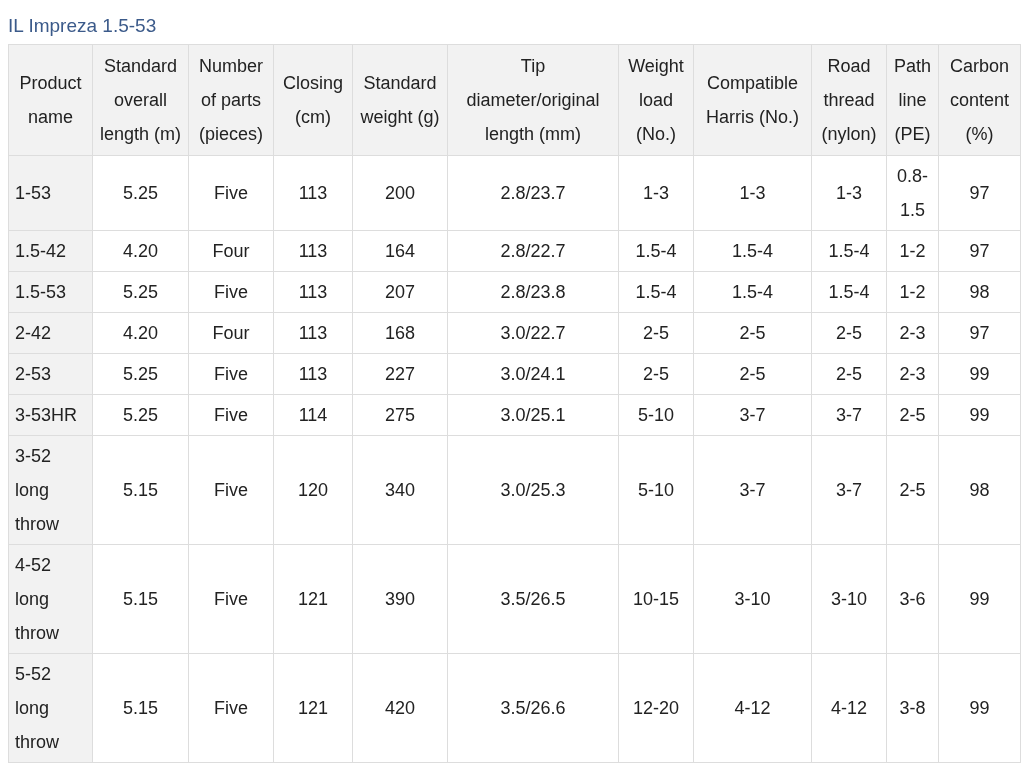  I want to click on column-header: Number of parts (pieces), so click(231, 100).